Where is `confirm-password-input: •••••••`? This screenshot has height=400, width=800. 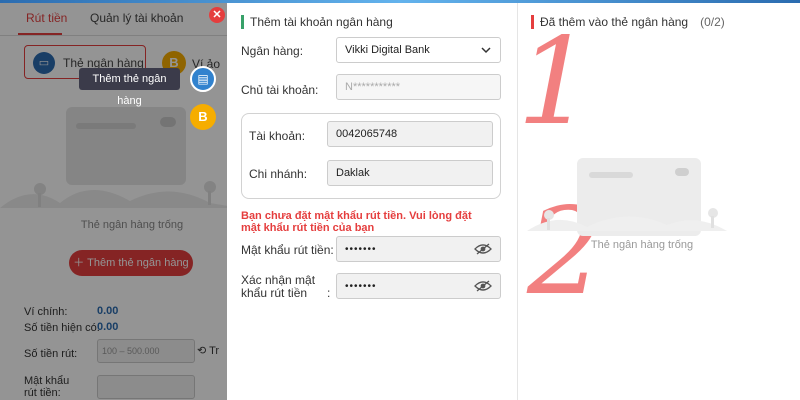 confirm-password-input: ••••••• is located at coordinates (418, 286).